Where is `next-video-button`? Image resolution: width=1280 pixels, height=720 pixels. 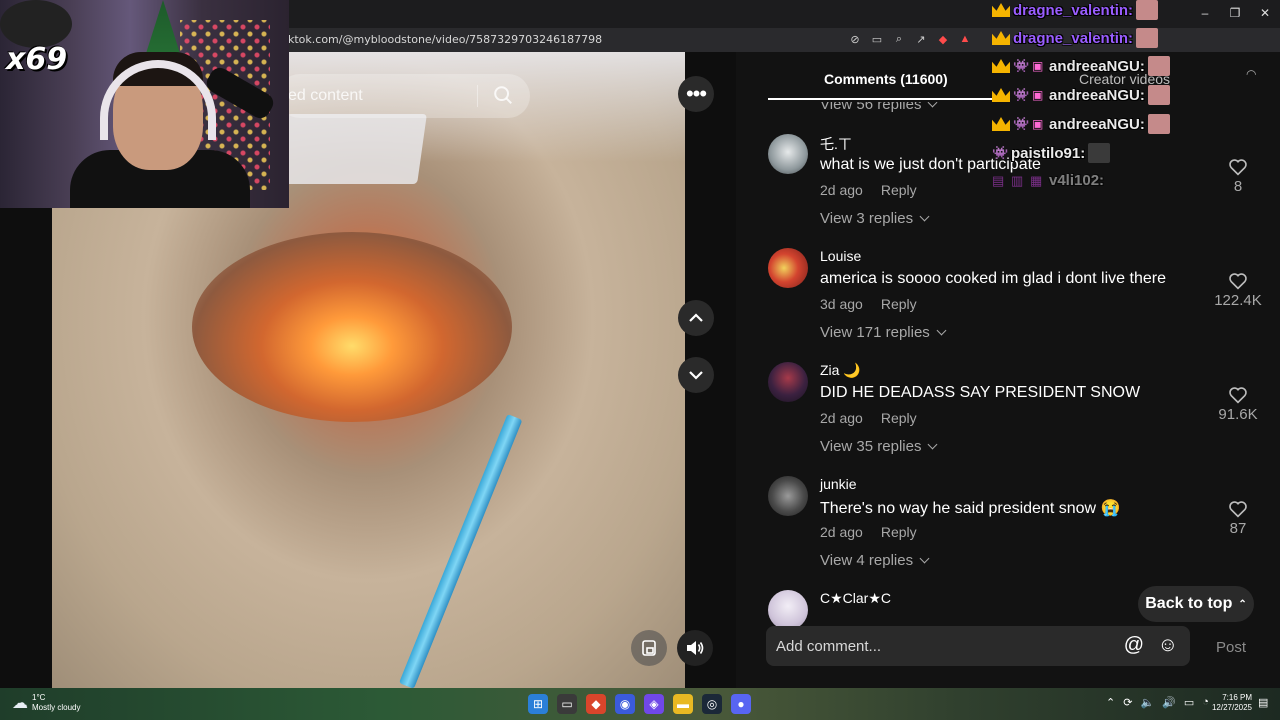 next-video-button is located at coordinates (696, 375).